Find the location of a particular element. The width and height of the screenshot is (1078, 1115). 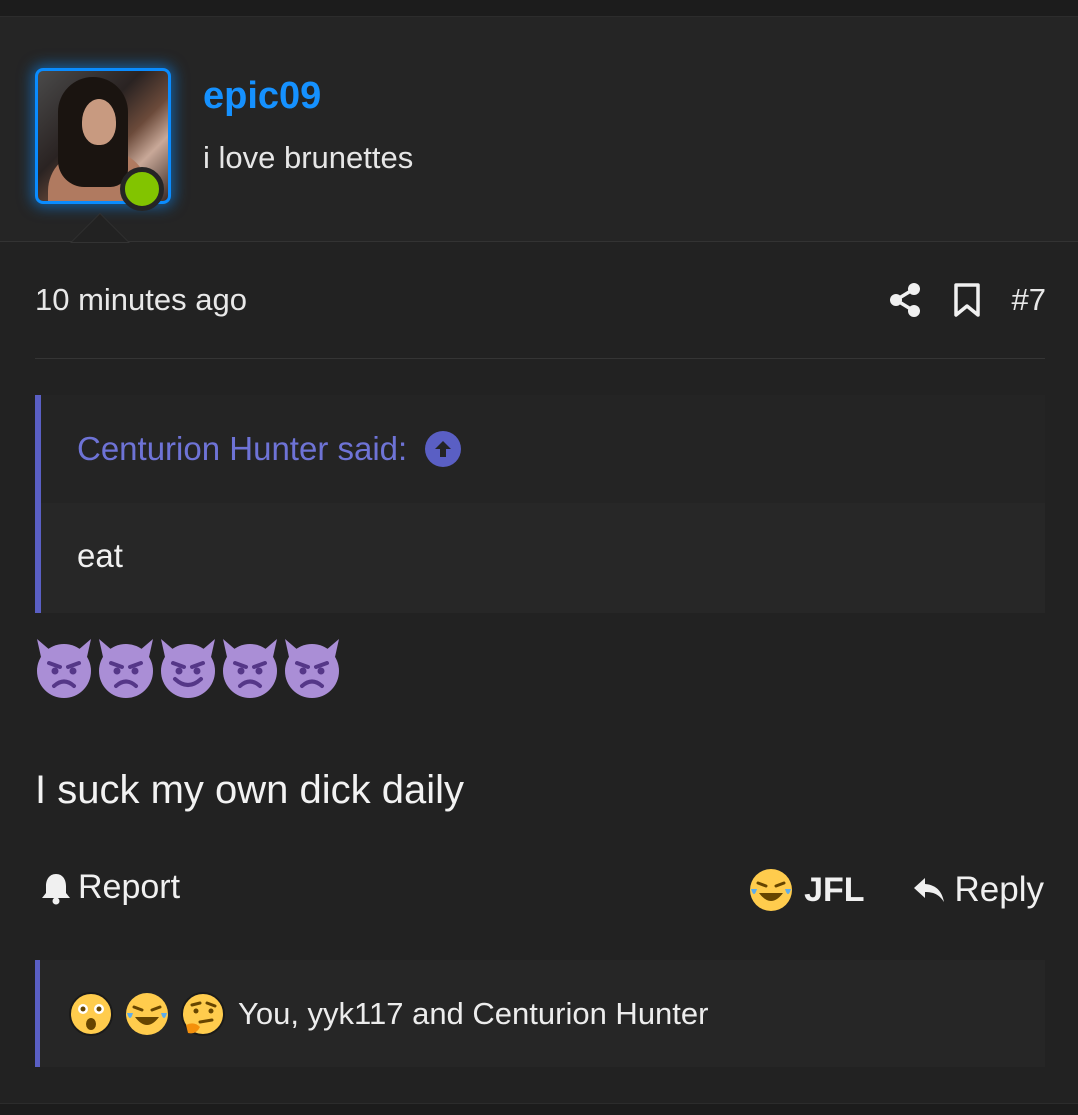

header-pointer is located at coordinates (100, 228).